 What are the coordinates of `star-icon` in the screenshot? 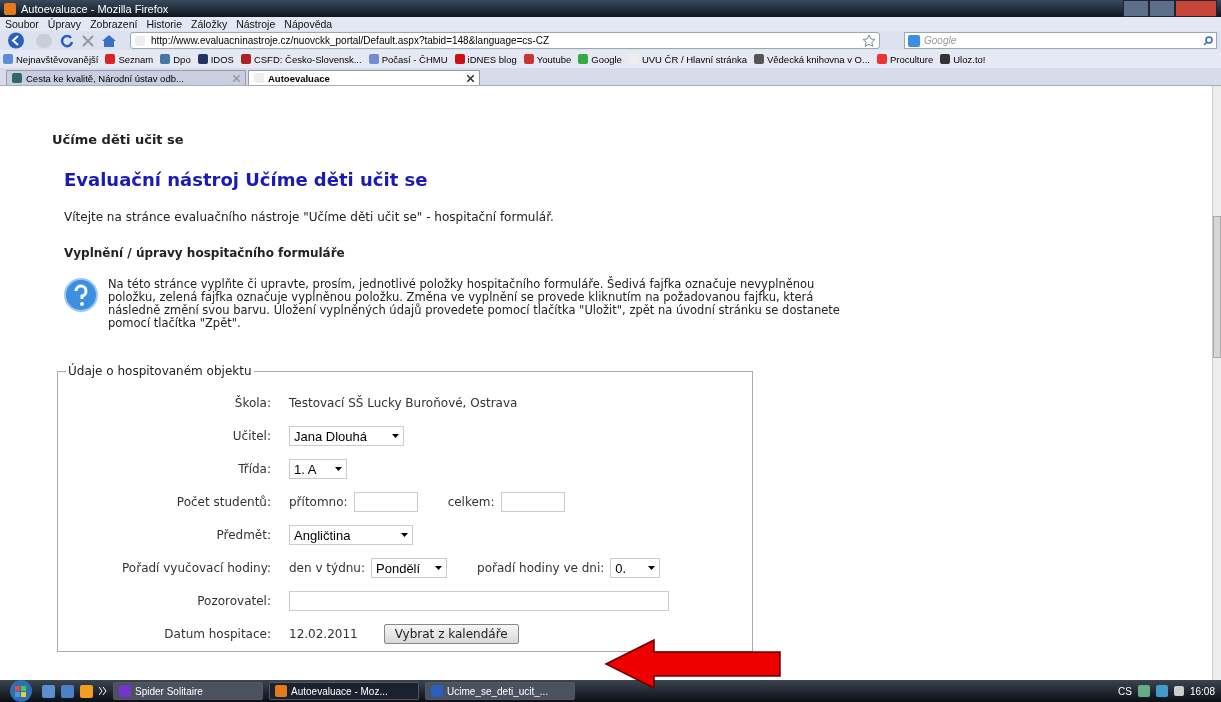 It's located at (869, 40).